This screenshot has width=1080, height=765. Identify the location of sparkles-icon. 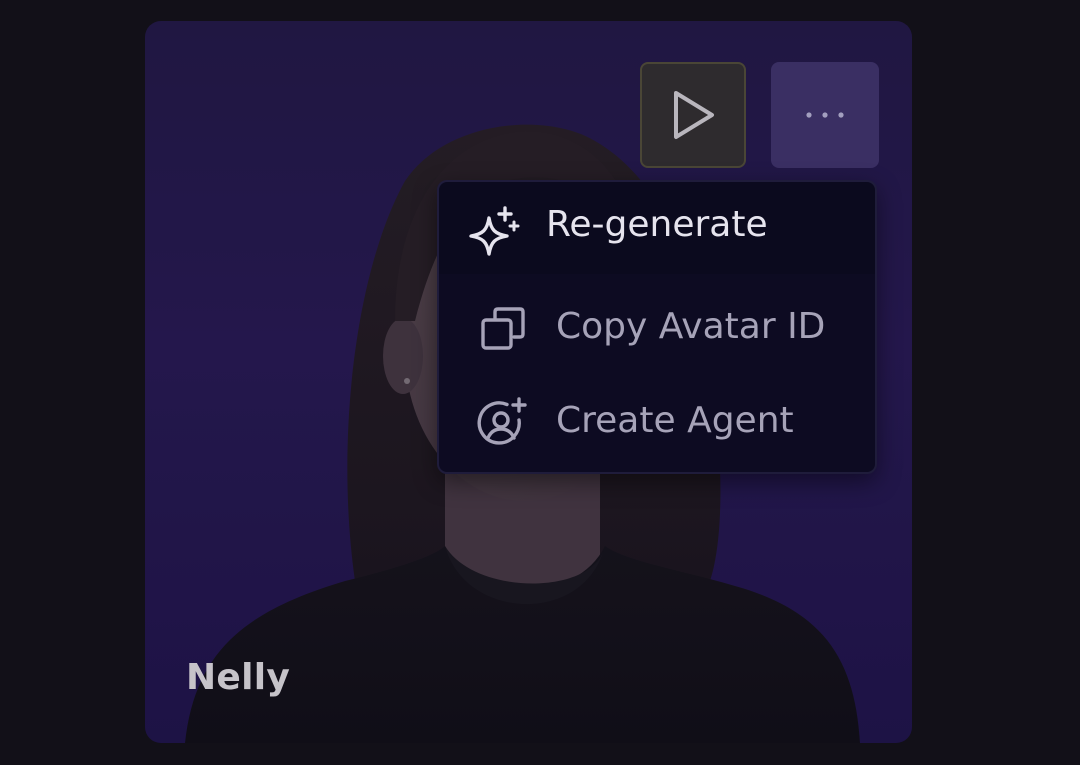
(493, 233).